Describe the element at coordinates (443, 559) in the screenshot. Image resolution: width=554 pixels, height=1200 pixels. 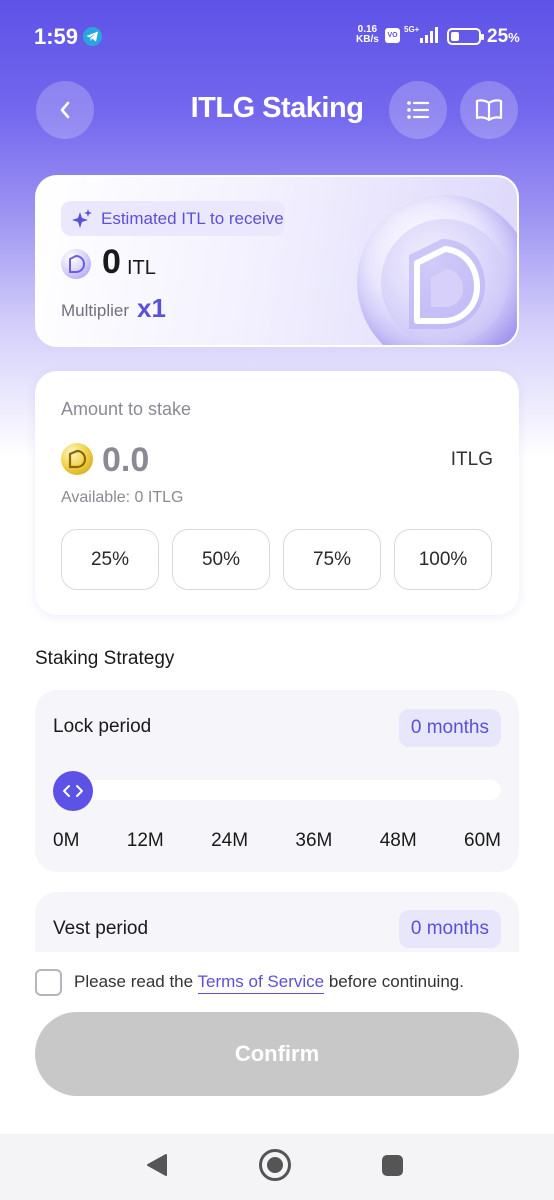
I see `percent-100-button: 100%` at that location.